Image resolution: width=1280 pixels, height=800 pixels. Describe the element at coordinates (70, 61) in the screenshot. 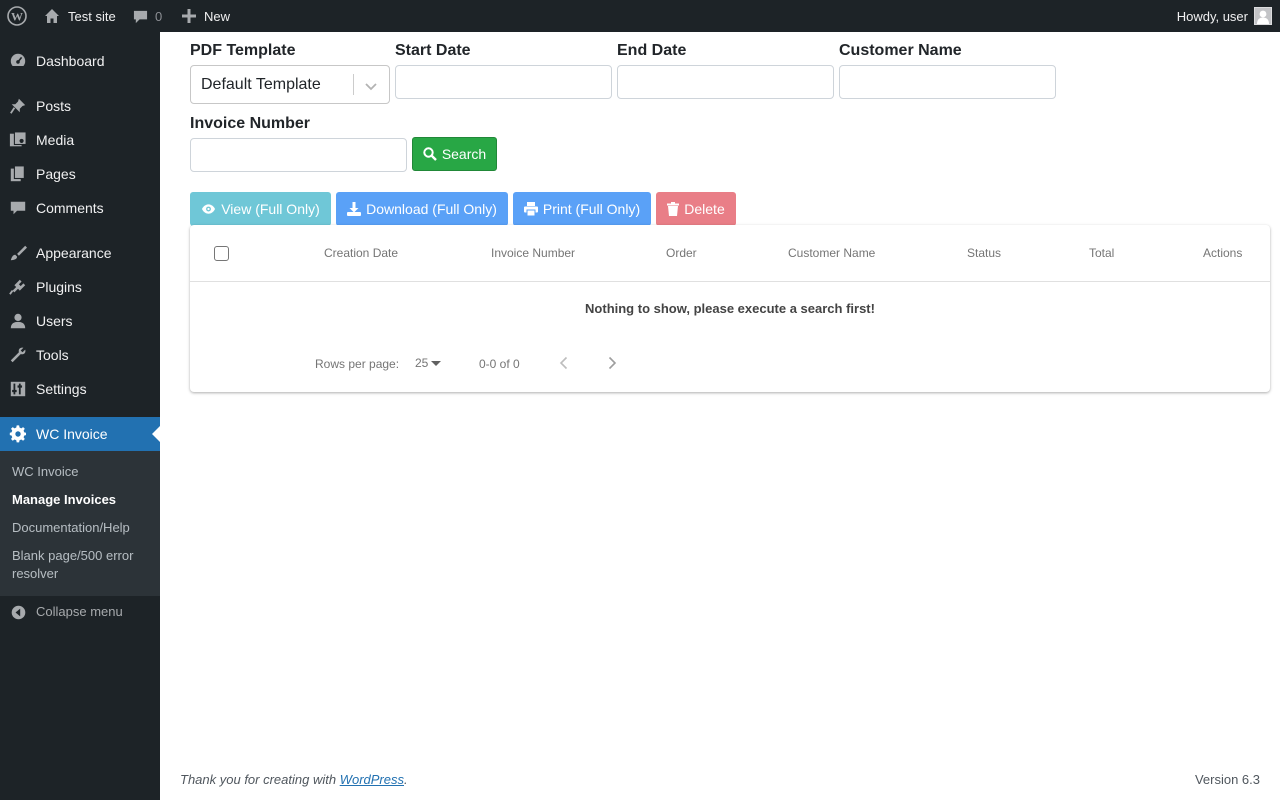

I see `sidebar-item-label: Dashboard` at that location.